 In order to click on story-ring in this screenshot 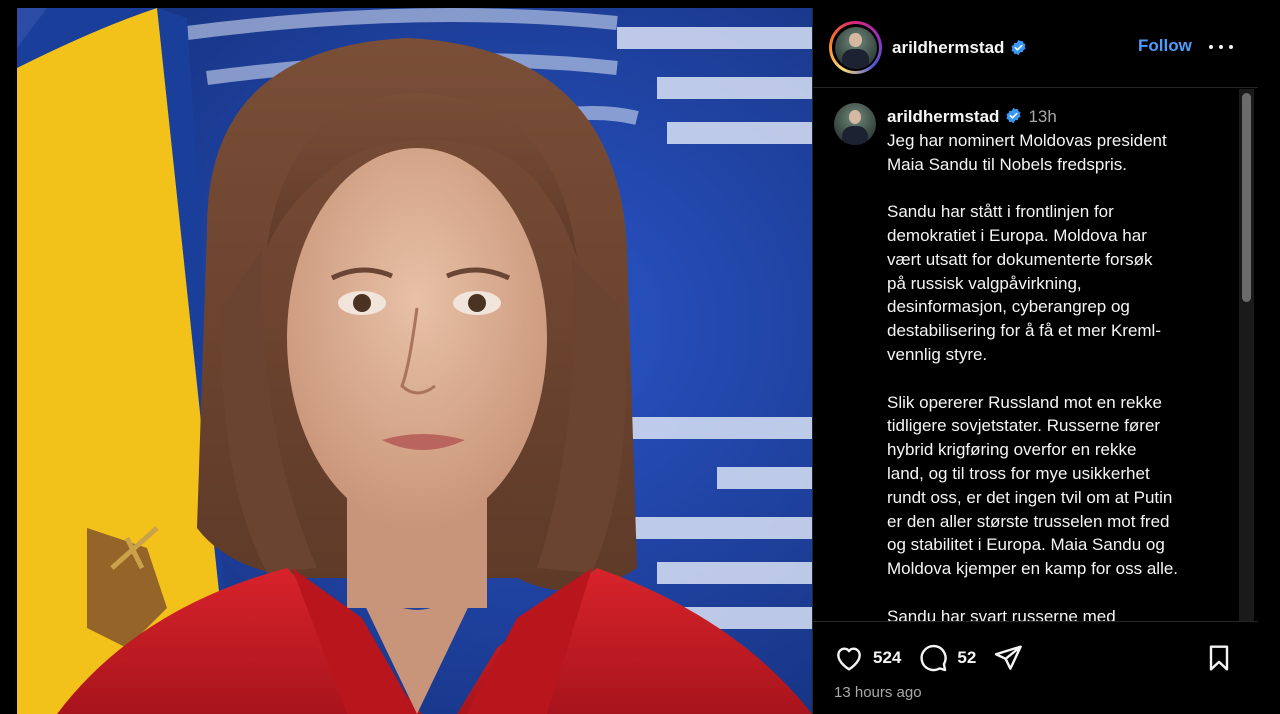, I will do `click(855, 47)`.